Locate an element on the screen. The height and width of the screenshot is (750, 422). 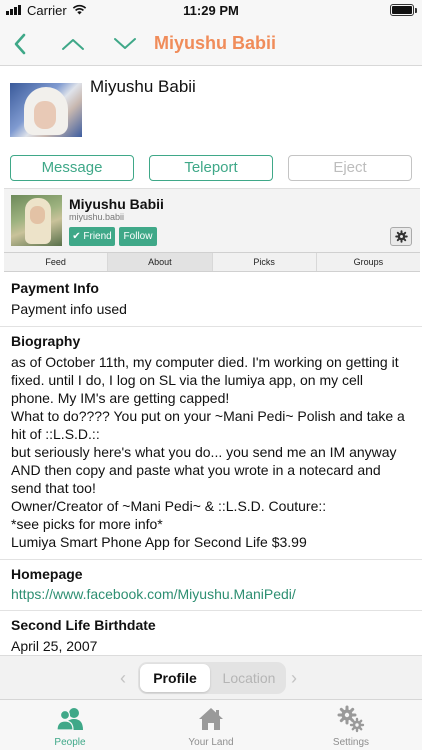
teleport-button: Teleport is located at coordinates (211, 168).